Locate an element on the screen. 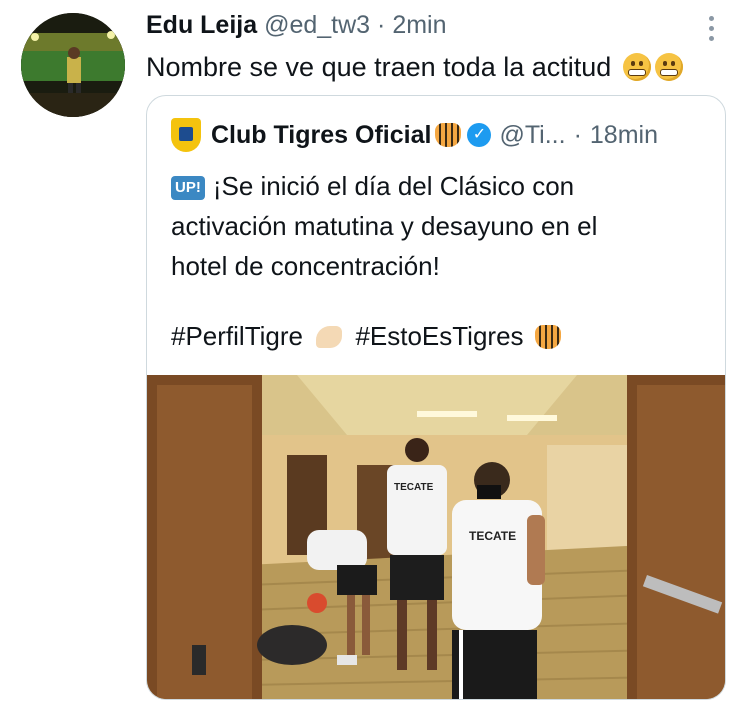 This screenshot has width=750, height=719. hashtag-estoestigres: #EstoEsTigres is located at coordinates (439, 336).